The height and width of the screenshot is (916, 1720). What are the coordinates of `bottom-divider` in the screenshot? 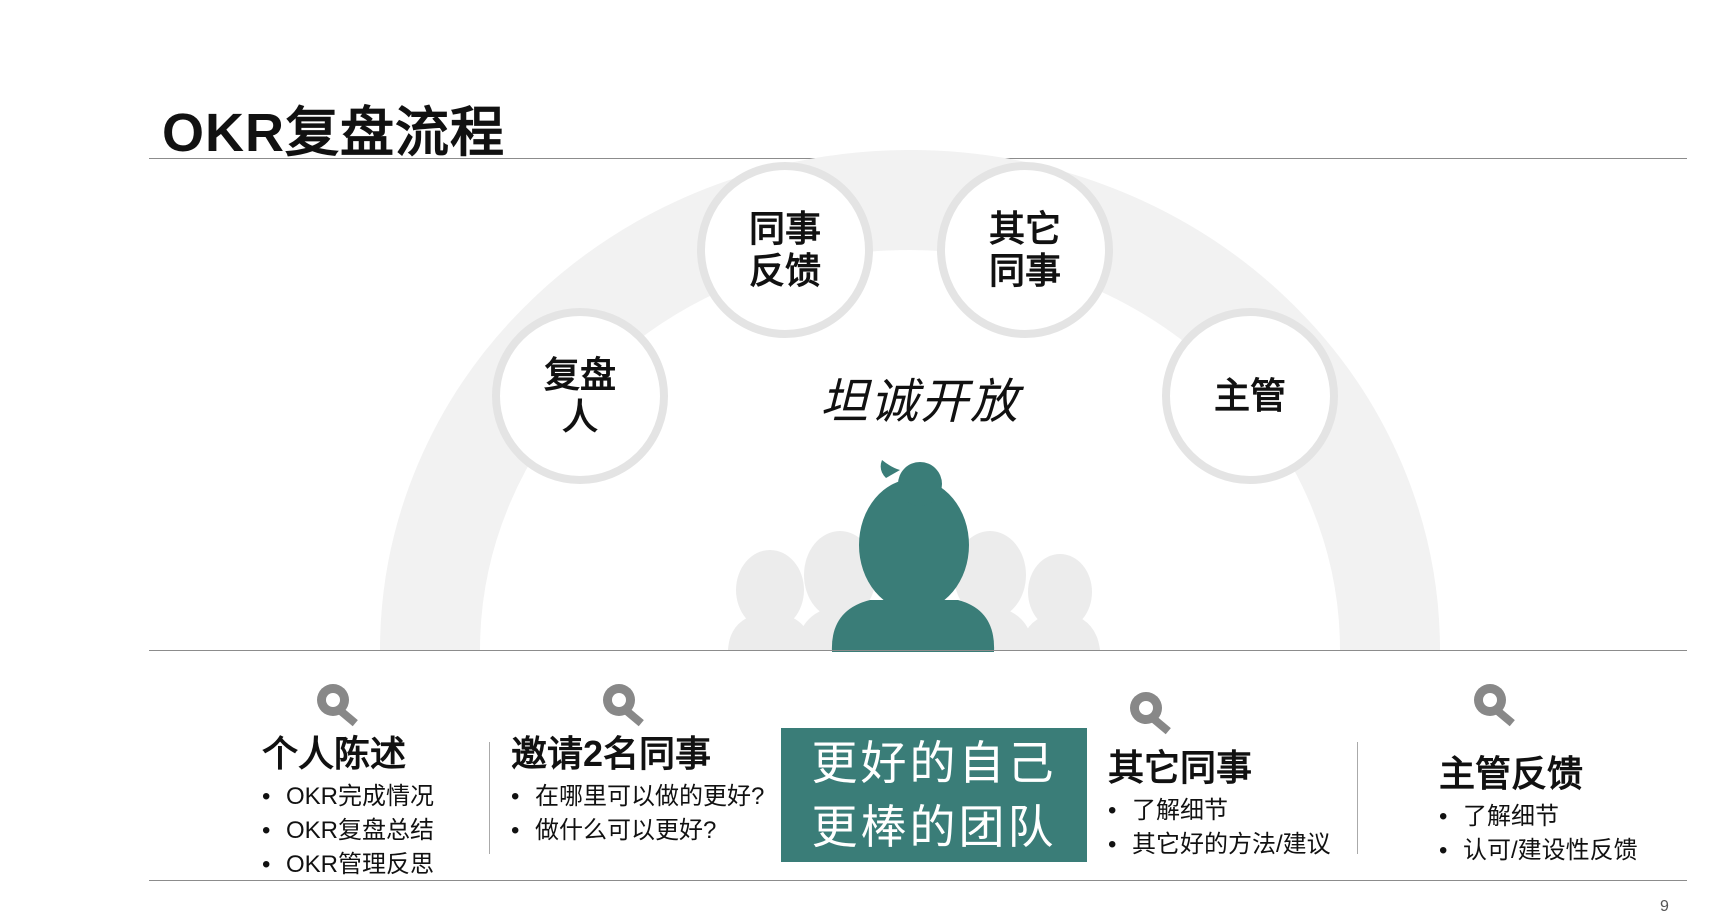 It's located at (918, 880).